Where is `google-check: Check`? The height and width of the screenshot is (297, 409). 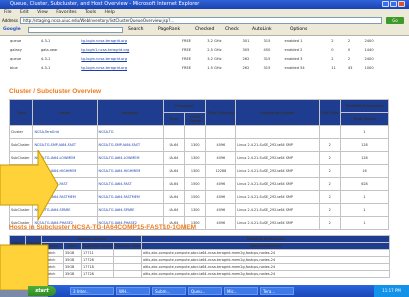
google-check: Check is located at coordinates (232, 30).